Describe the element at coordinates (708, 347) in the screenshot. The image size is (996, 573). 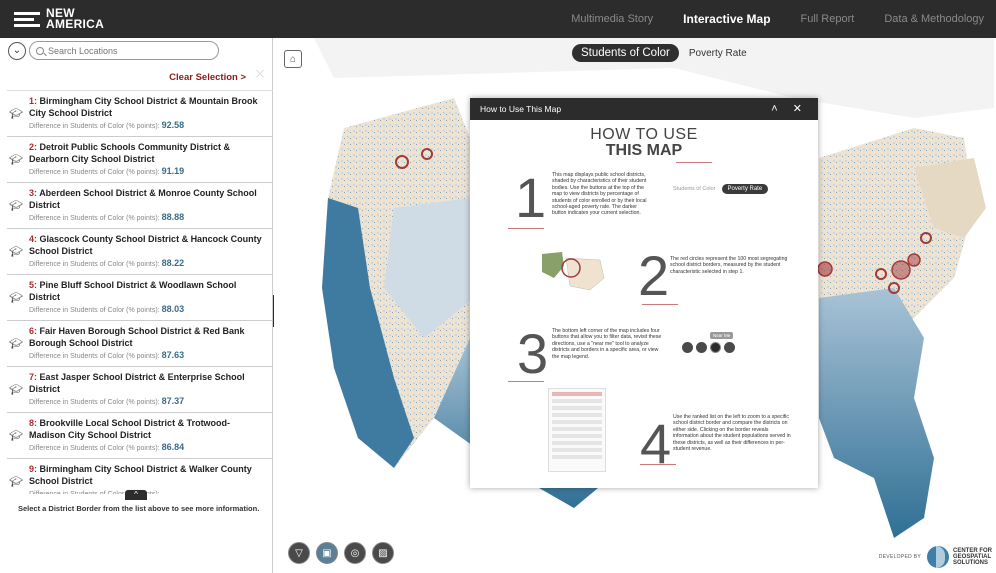
I see `mini-tools-example` at that location.